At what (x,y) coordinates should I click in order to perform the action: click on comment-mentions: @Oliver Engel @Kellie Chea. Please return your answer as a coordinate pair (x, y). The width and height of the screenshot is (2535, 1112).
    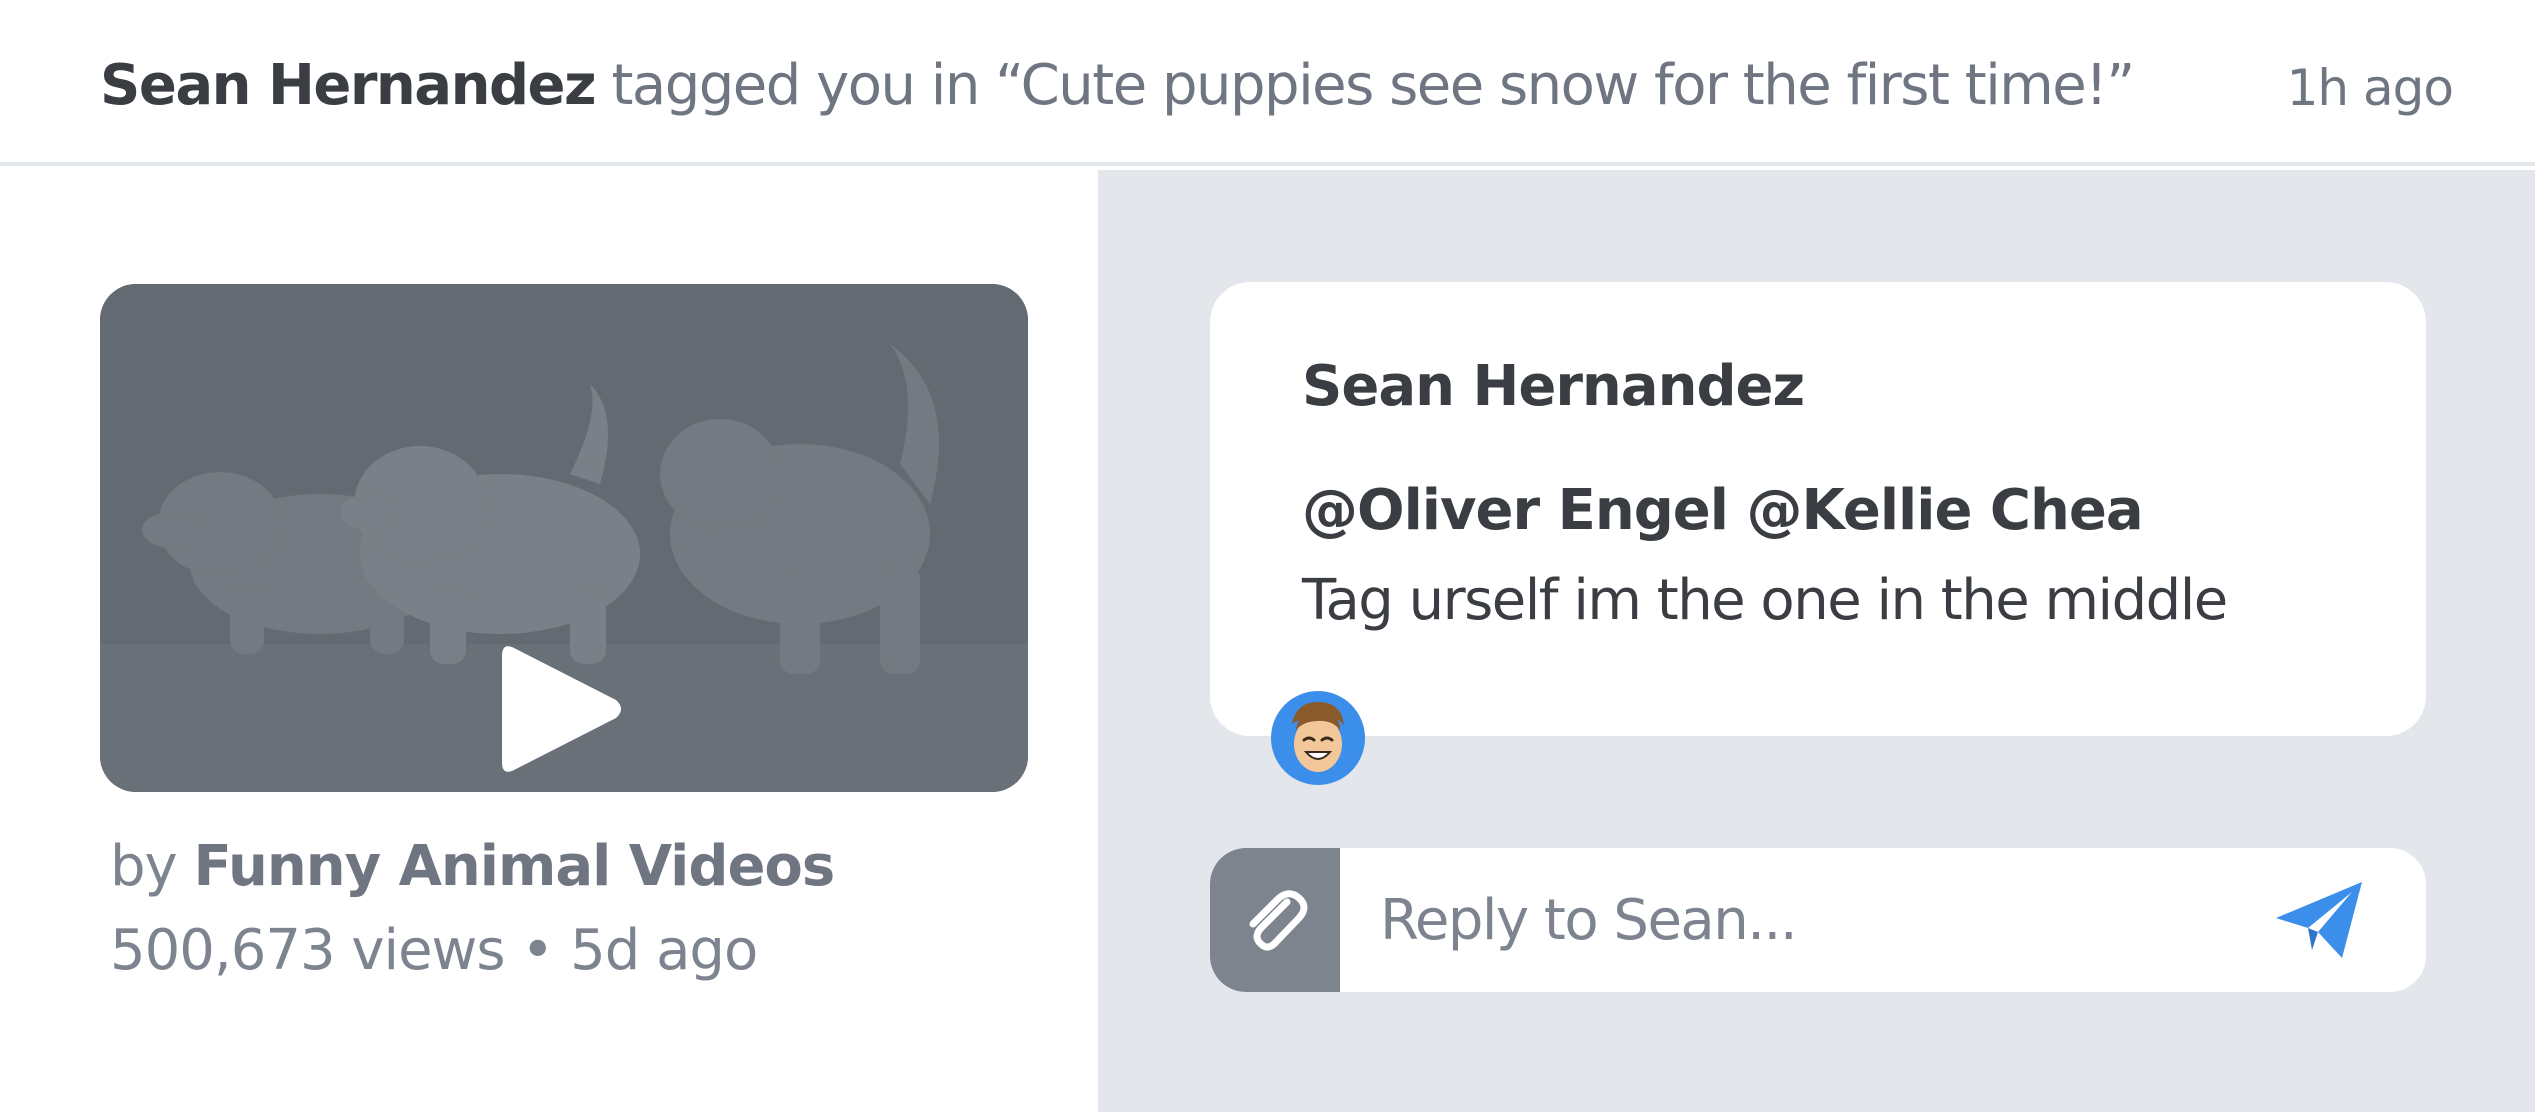
    Looking at the image, I should click on (1723, 511).